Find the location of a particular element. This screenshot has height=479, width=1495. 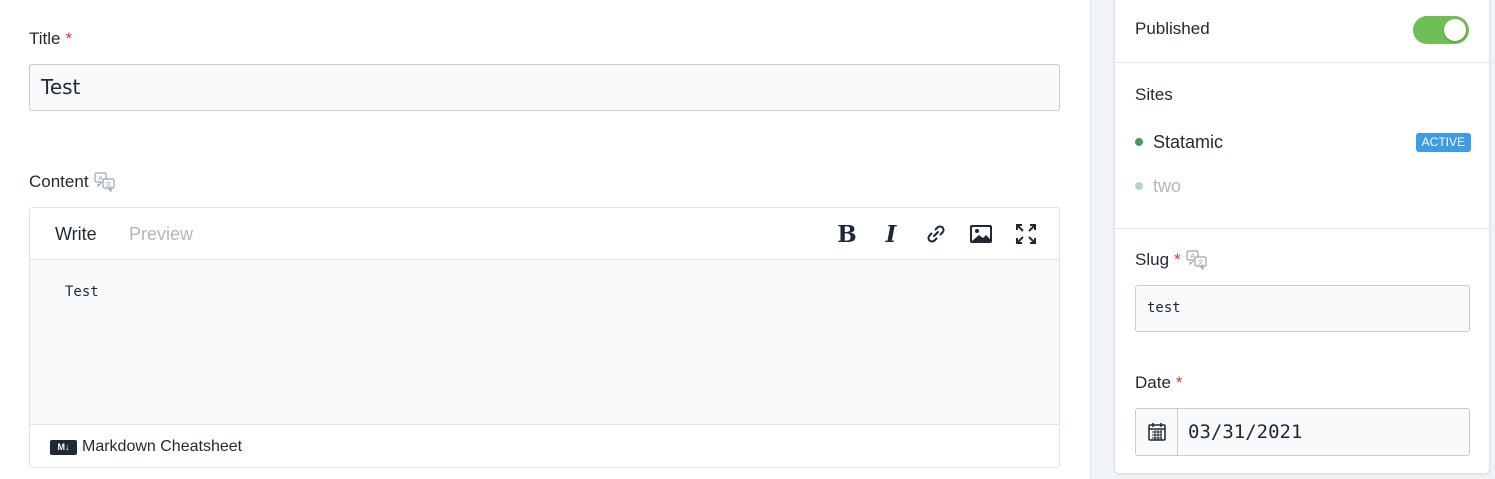

markdown-icon: M↓ is located at coordinates (63, 447).